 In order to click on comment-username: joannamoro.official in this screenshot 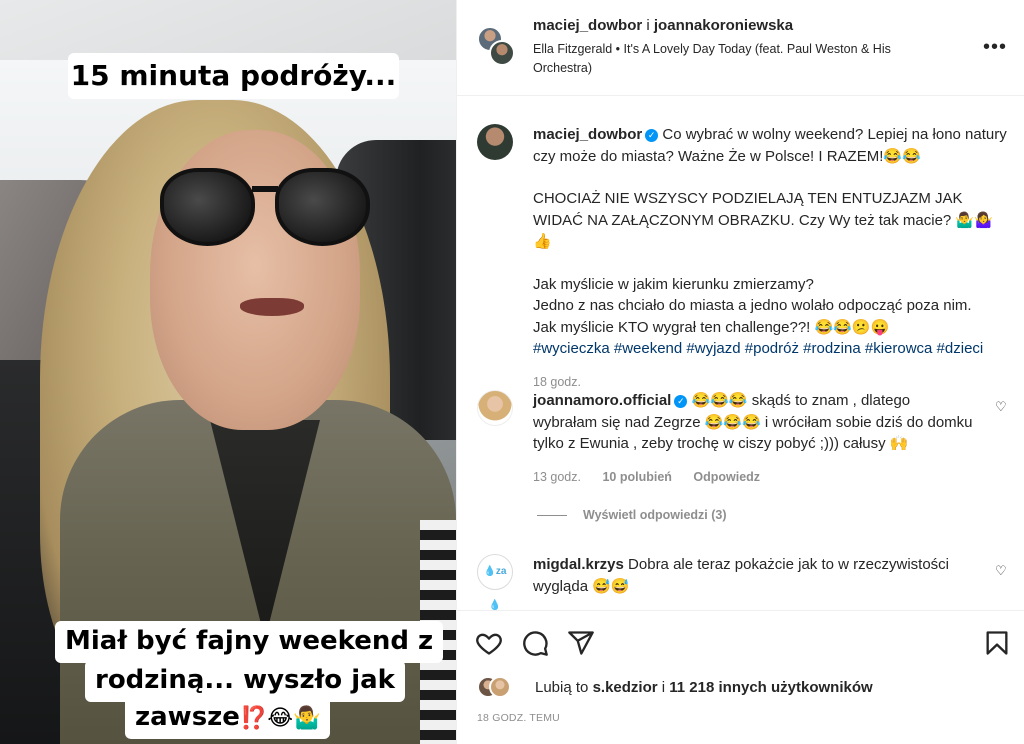, I will do `click(602, 400)`.